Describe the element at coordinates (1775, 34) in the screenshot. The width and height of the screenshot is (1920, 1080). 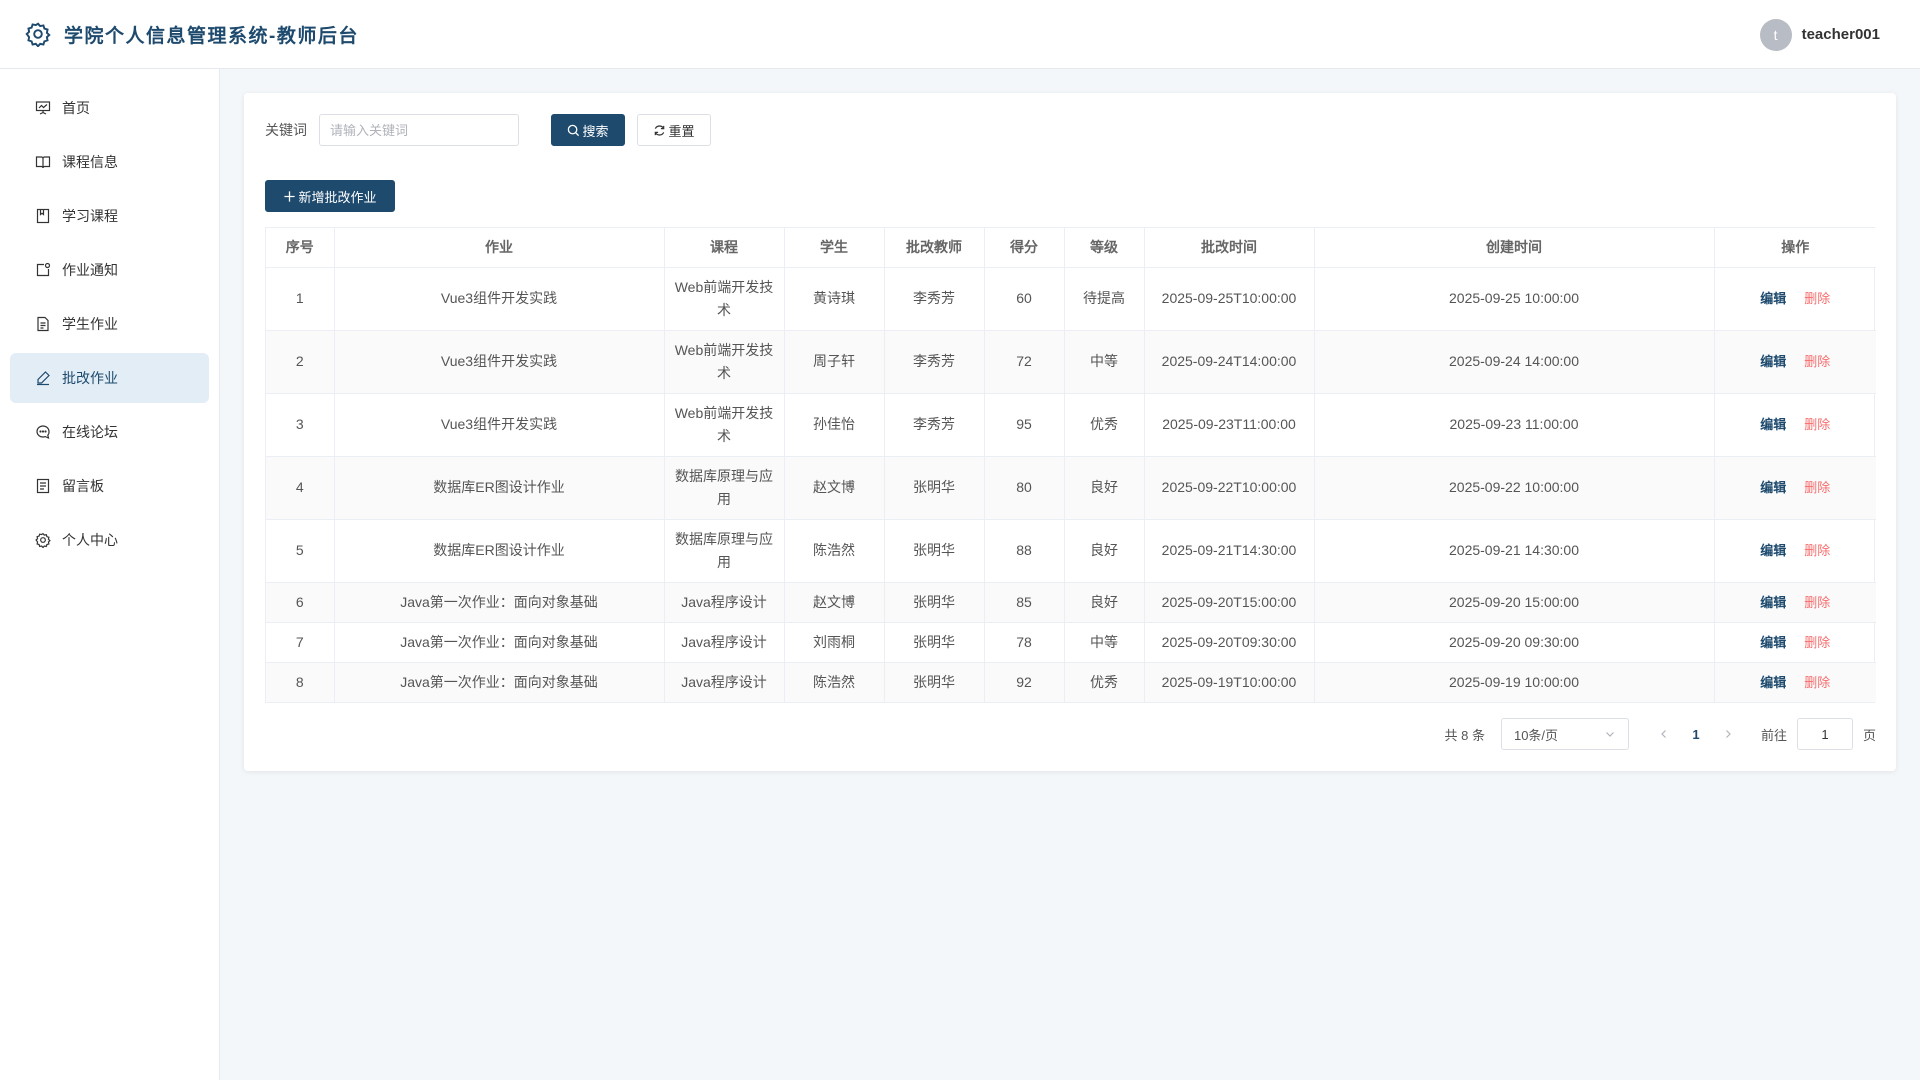
I see `avatar: t` at that location.